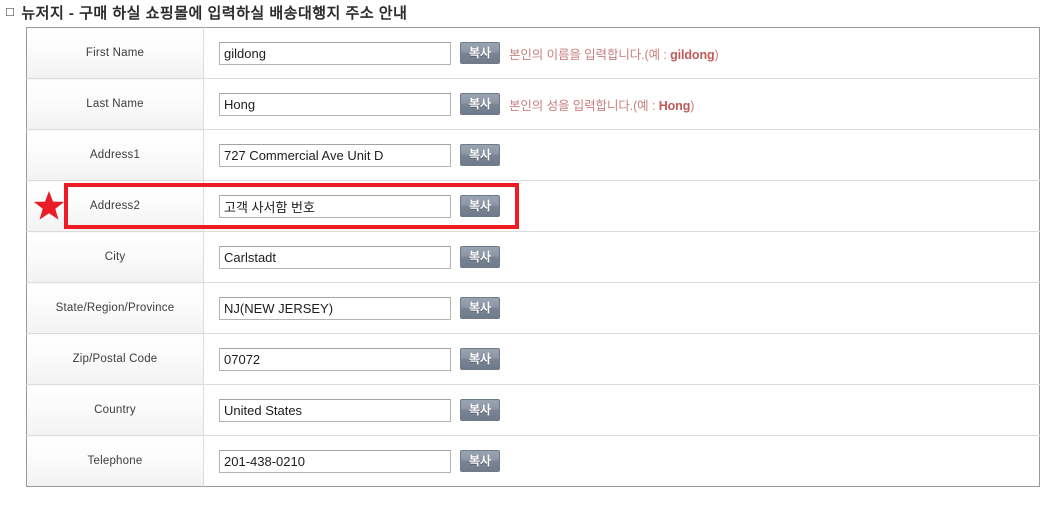 This screenshot has width=1055, height=507. I want to click on field-hint: 본인의 이름을 입력합니다.(예 : gildong), so click(614, 53).